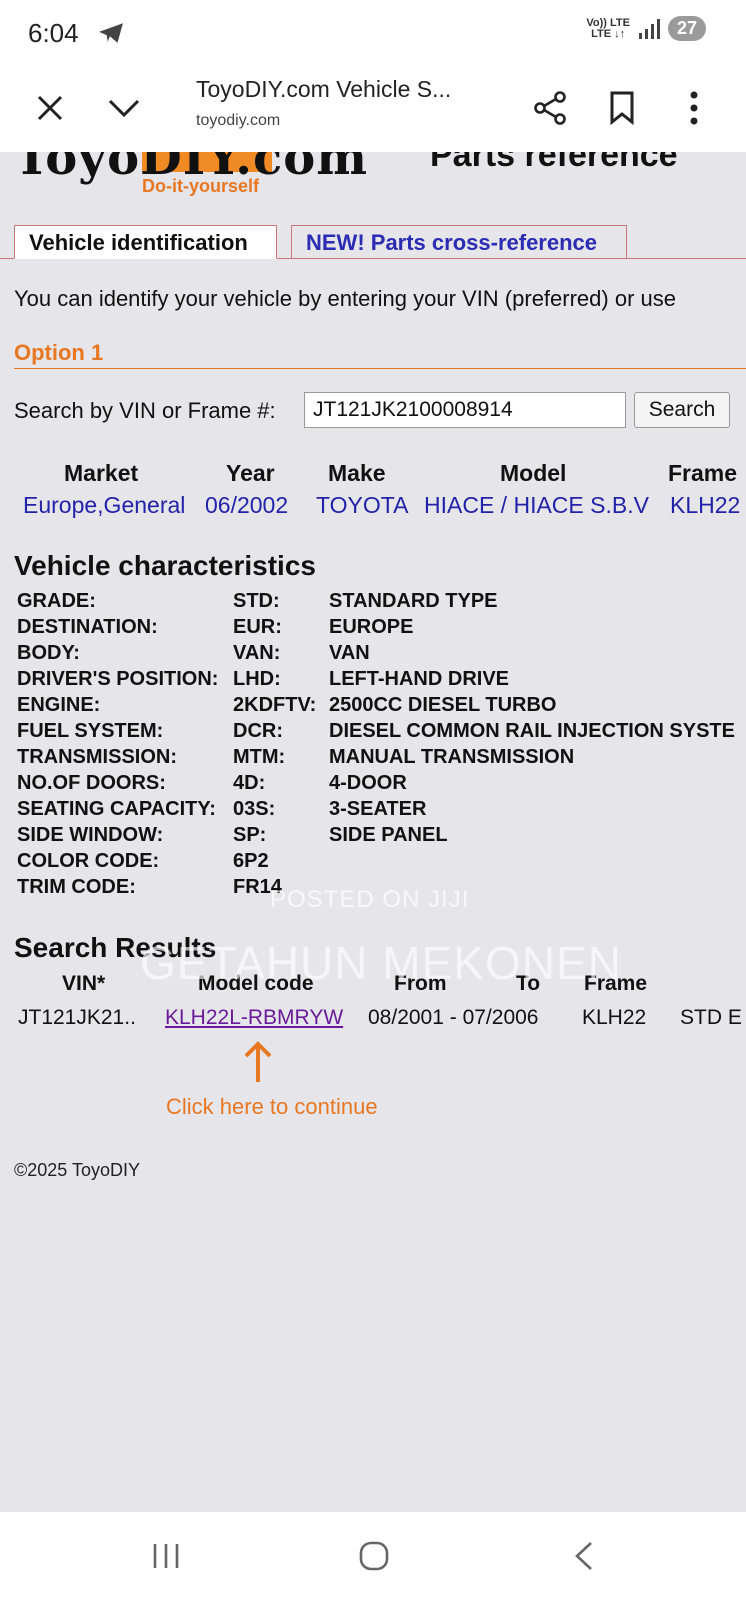 Image resolution: width=746 pixels, height=1600 pixels. What do you see at coordinates (686, 28) in the screenshot?
I see `battery-indicator: 27` at bounding box center [686, 28].